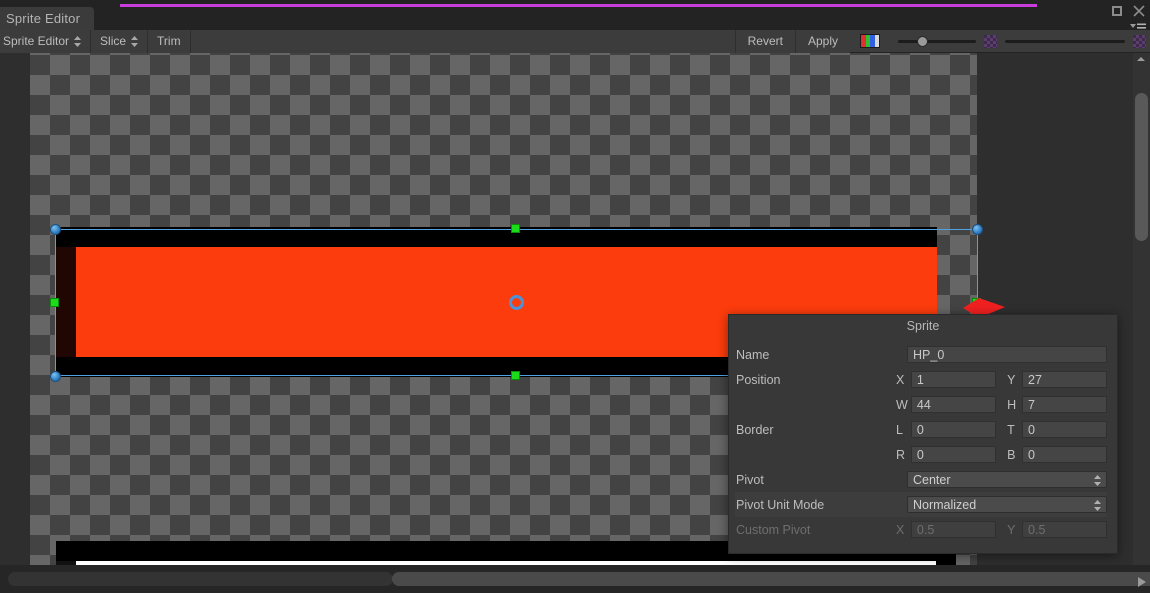 This screenshot has height=593, width=1150. I want to click on custom-pivot-y-input: 0.5, so click(1064, 529).